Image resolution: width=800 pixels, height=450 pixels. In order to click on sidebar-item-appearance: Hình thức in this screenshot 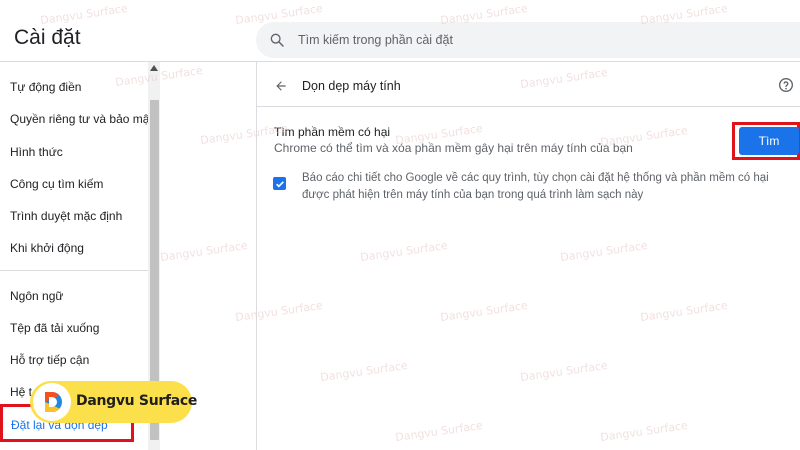, I will do `click(36, 152)`.